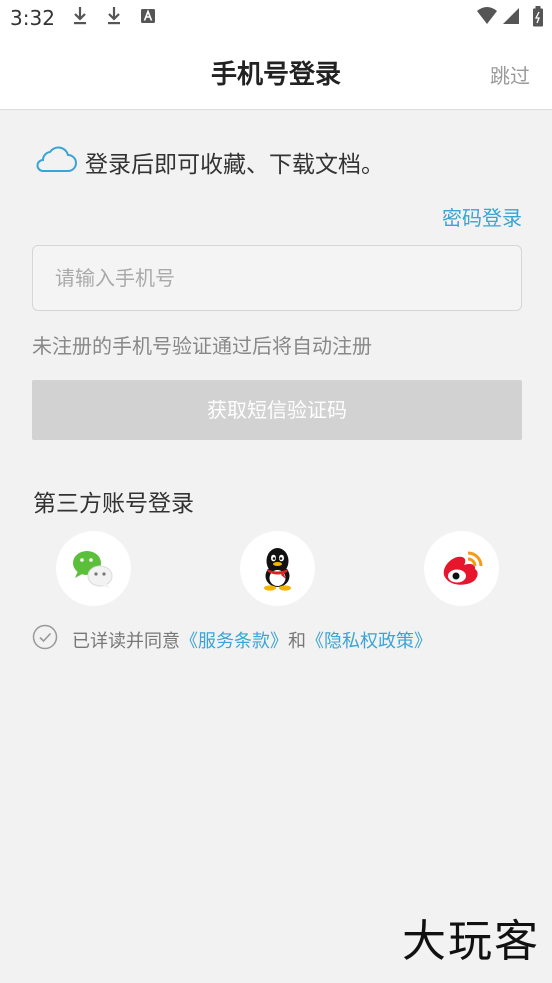 This screenshot has width=552, height=983. What do you see at coordinates (148, 16) in the screenshot?
I see `app-notification-icon` at bounding box center [148, 16].